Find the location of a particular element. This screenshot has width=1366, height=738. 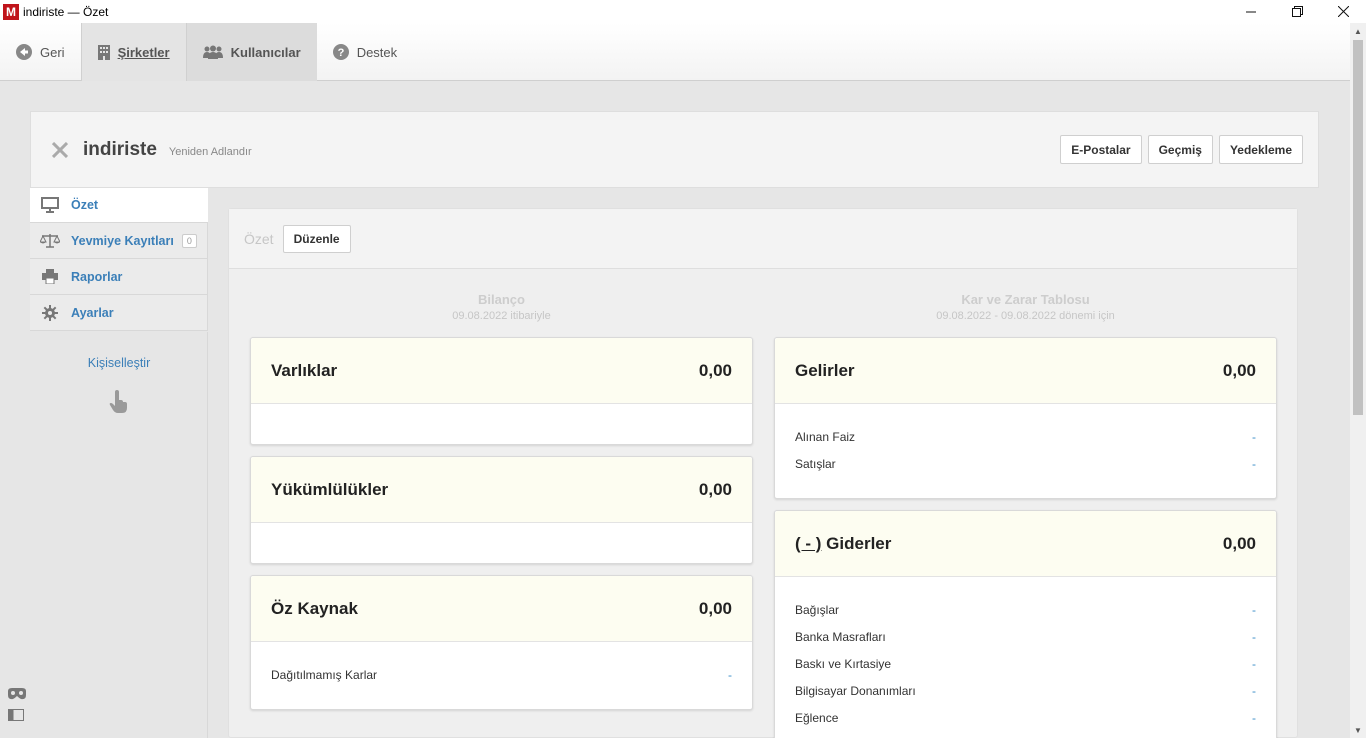

sidebar-item-label: Yevmiye Kayıtları is located at coordinates (122, 240).